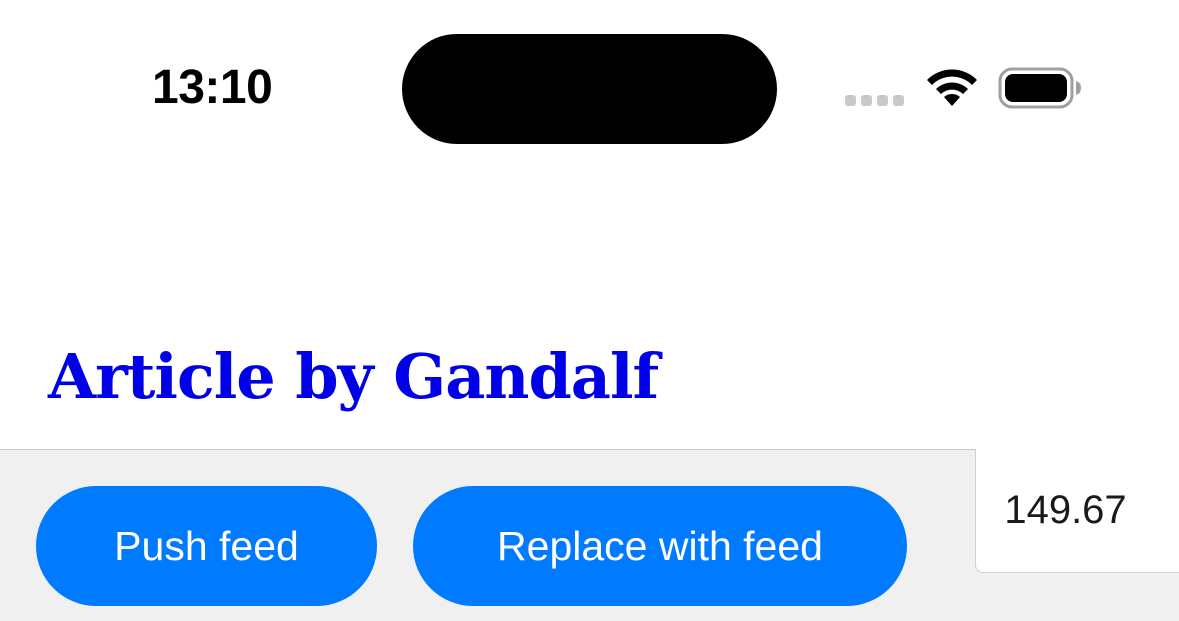  Describe the element at coordinates (875, 101) in the screenshot. I see `cellular-signal-icon` at that location.